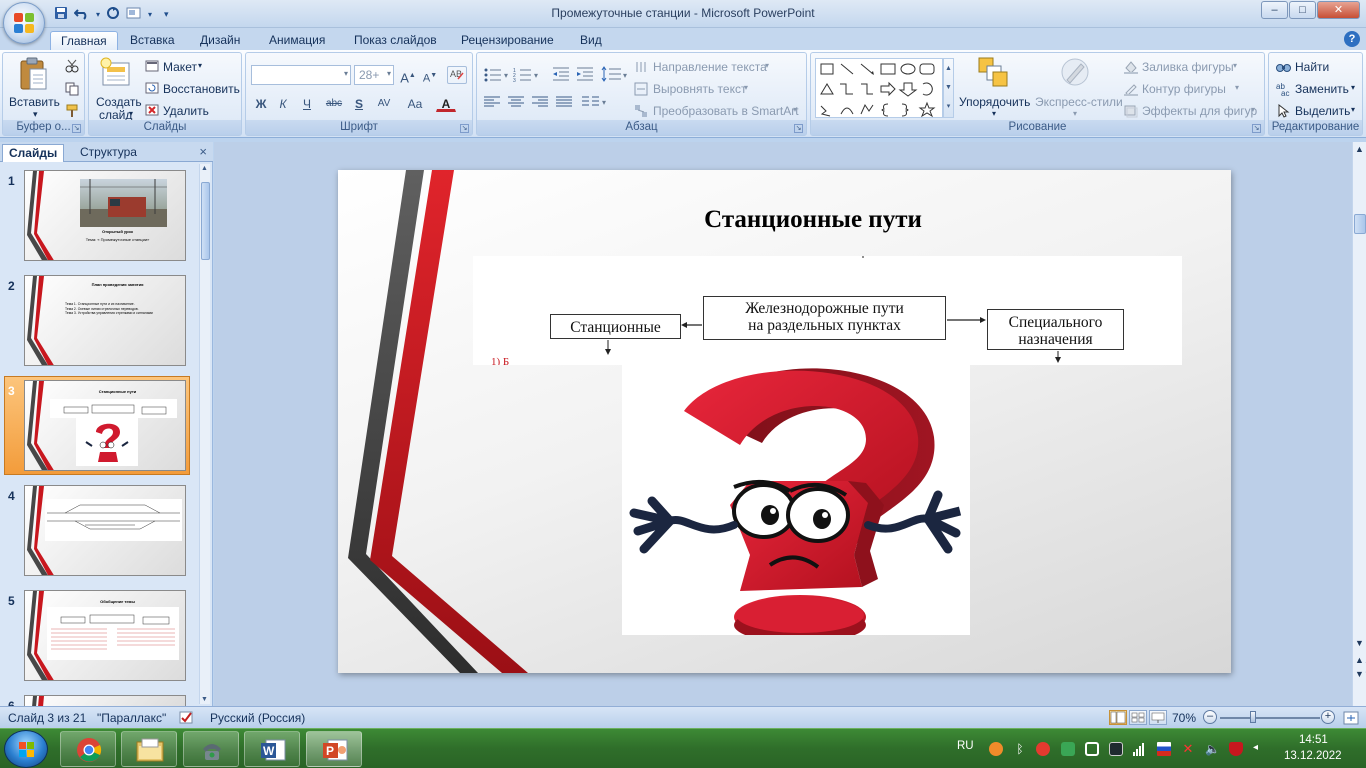 The image size is (1366, 768). What do you see at coordinates (527, 75) in the screenshot?
I see `numbering-icon: 1 2 3 ▾` at bounding box center [527, 75].